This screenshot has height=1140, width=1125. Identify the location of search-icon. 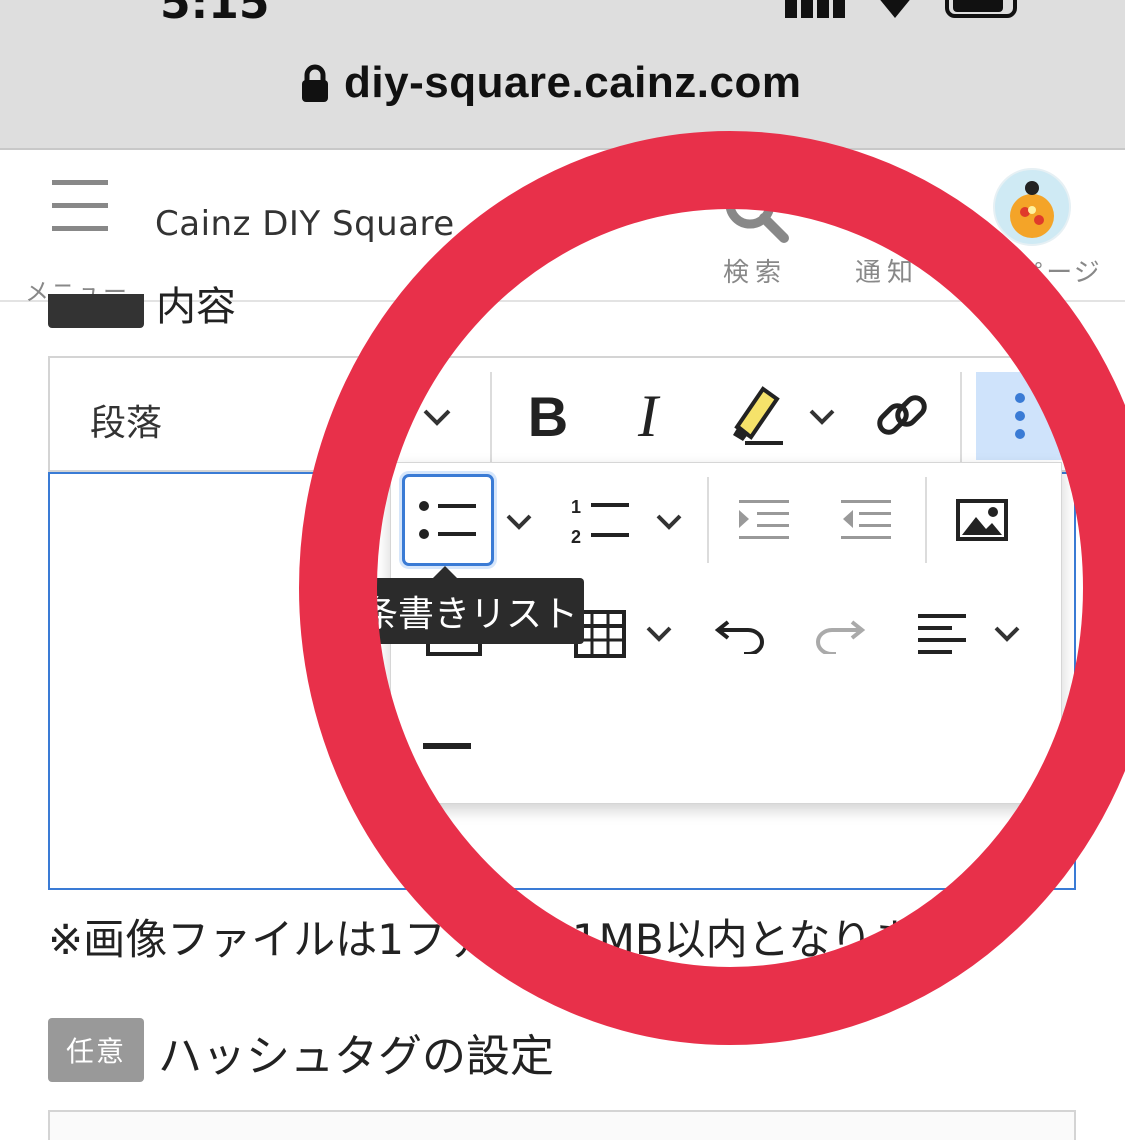
(757, 211).